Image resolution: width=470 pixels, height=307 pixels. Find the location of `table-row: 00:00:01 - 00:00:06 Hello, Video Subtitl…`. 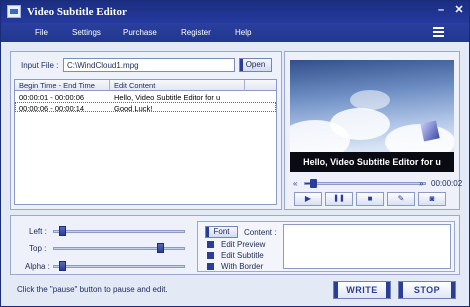

table-row: 00:00:01 - 00:00:06 Hello, Video Subtitl… is located at coordinates (145, 97).